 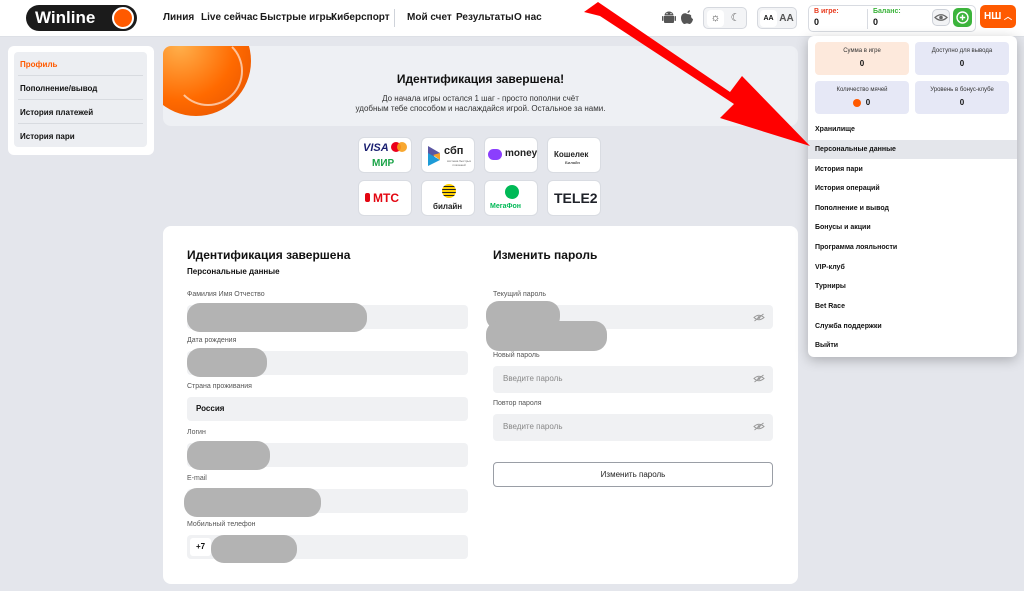 What do you see at coordinates (533, 426) in the screenshot?
I see `repeat-password-placeholder: Введите пароль` at bounding box center [533, 426].